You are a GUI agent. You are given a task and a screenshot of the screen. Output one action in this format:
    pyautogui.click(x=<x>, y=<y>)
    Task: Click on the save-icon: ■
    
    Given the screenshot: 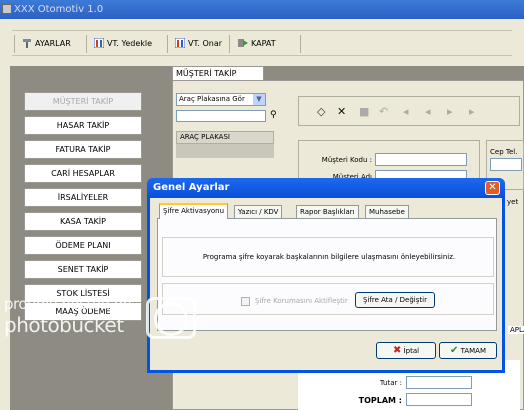 What is the action you would take?
    pyautogui.click(x=364, y=111)
    